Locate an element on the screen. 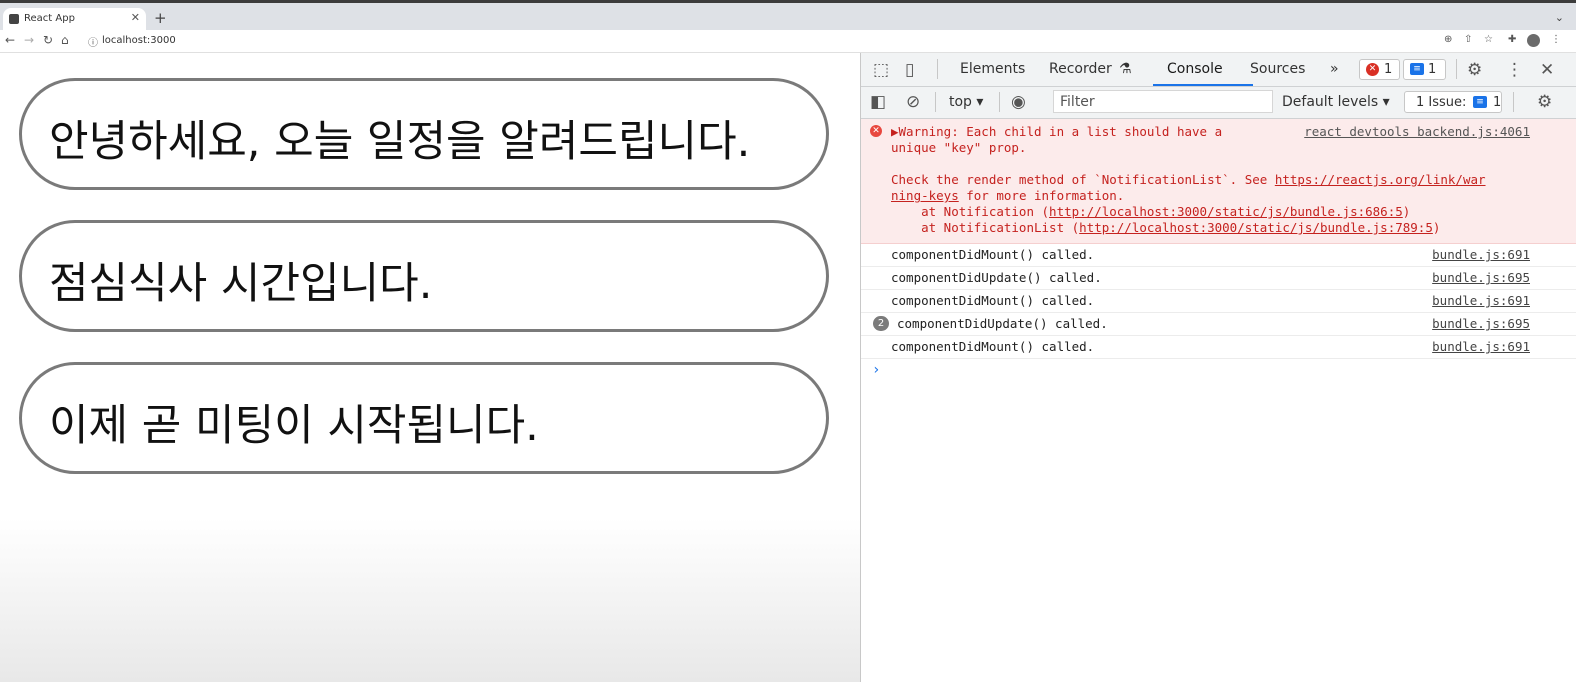  more-tabs-button: » is located at coordinates (1334, 69).